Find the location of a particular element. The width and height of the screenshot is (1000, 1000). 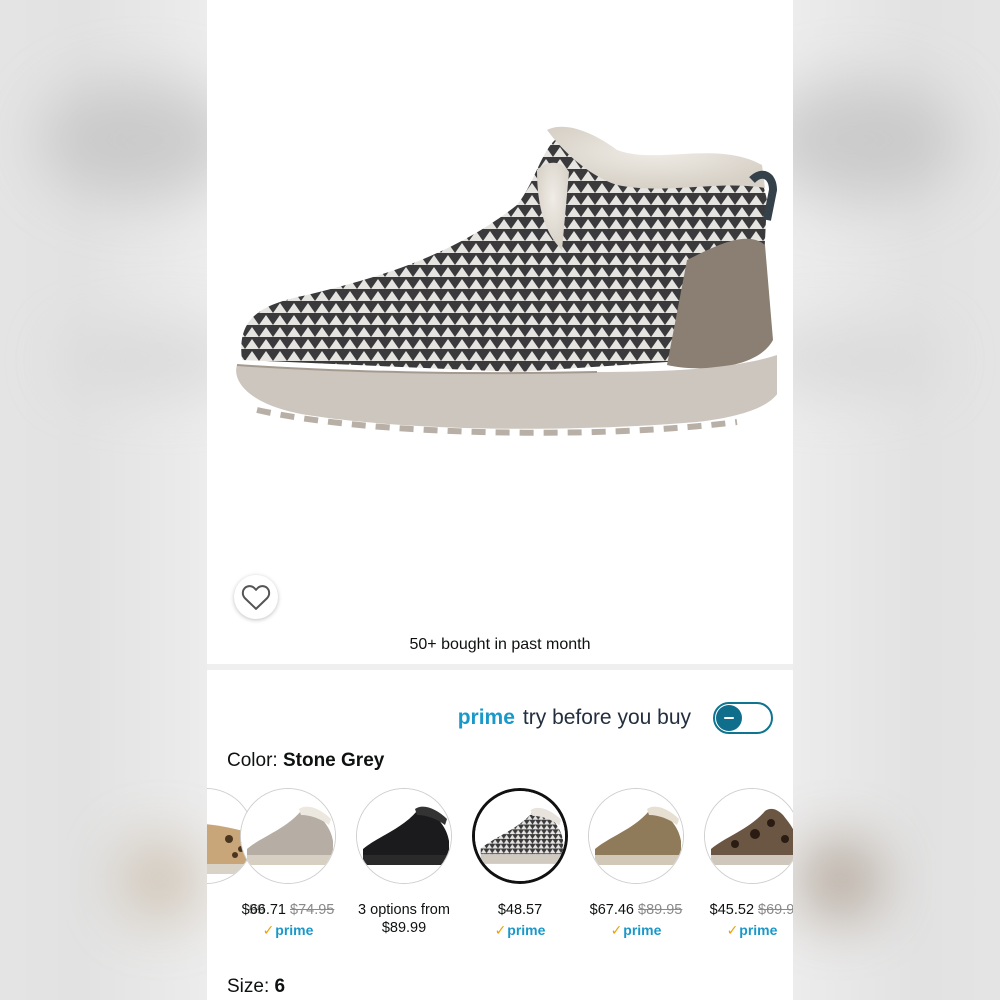

prime-logo-text: prime is located at coordinates (486, 717).